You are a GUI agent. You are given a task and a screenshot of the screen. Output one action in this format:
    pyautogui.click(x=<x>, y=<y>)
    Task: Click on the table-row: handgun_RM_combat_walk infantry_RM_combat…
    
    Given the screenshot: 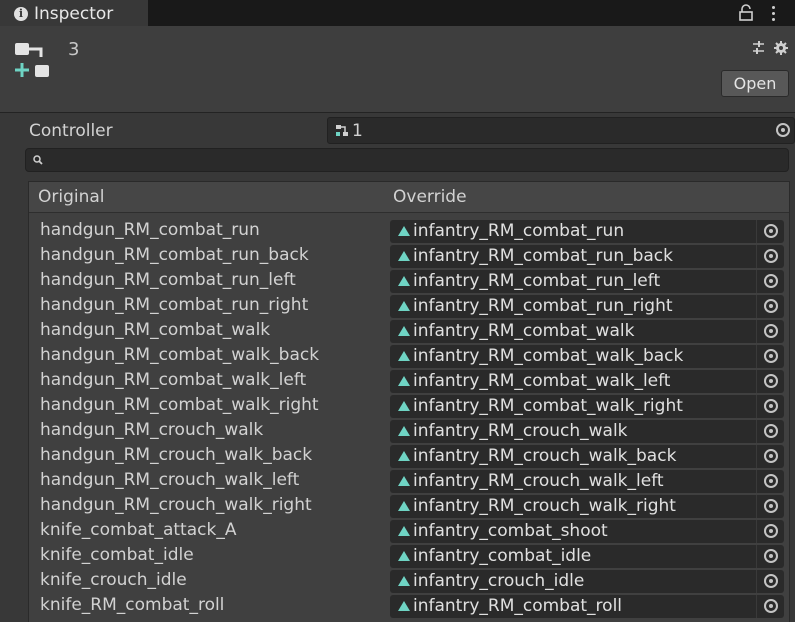 What is the action you would take?
    pyautogui.click(x=409, y=331)
    